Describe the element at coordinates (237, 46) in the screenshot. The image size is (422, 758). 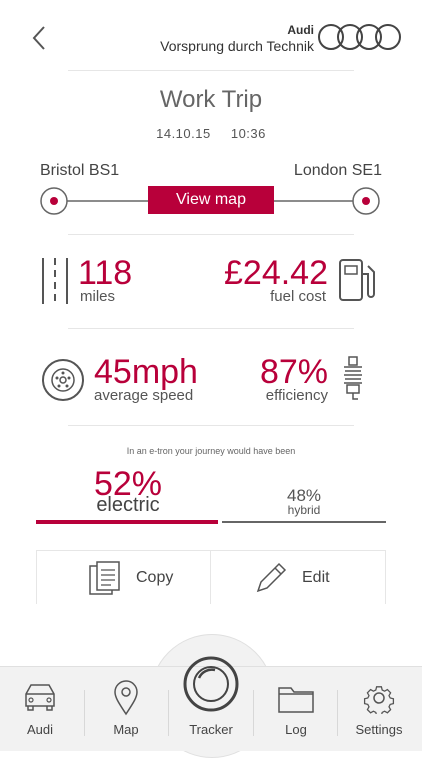
I see `brand-tagline: Vorsprung durch Technik` at that location.